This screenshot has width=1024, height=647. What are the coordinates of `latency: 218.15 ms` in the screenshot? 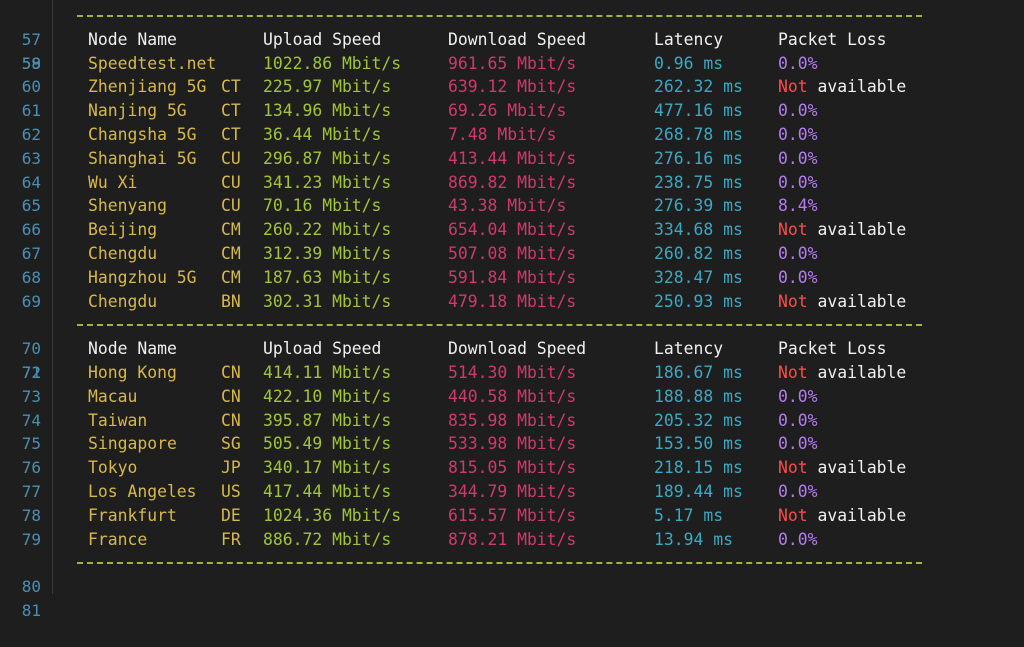 It's located at (698, 468).